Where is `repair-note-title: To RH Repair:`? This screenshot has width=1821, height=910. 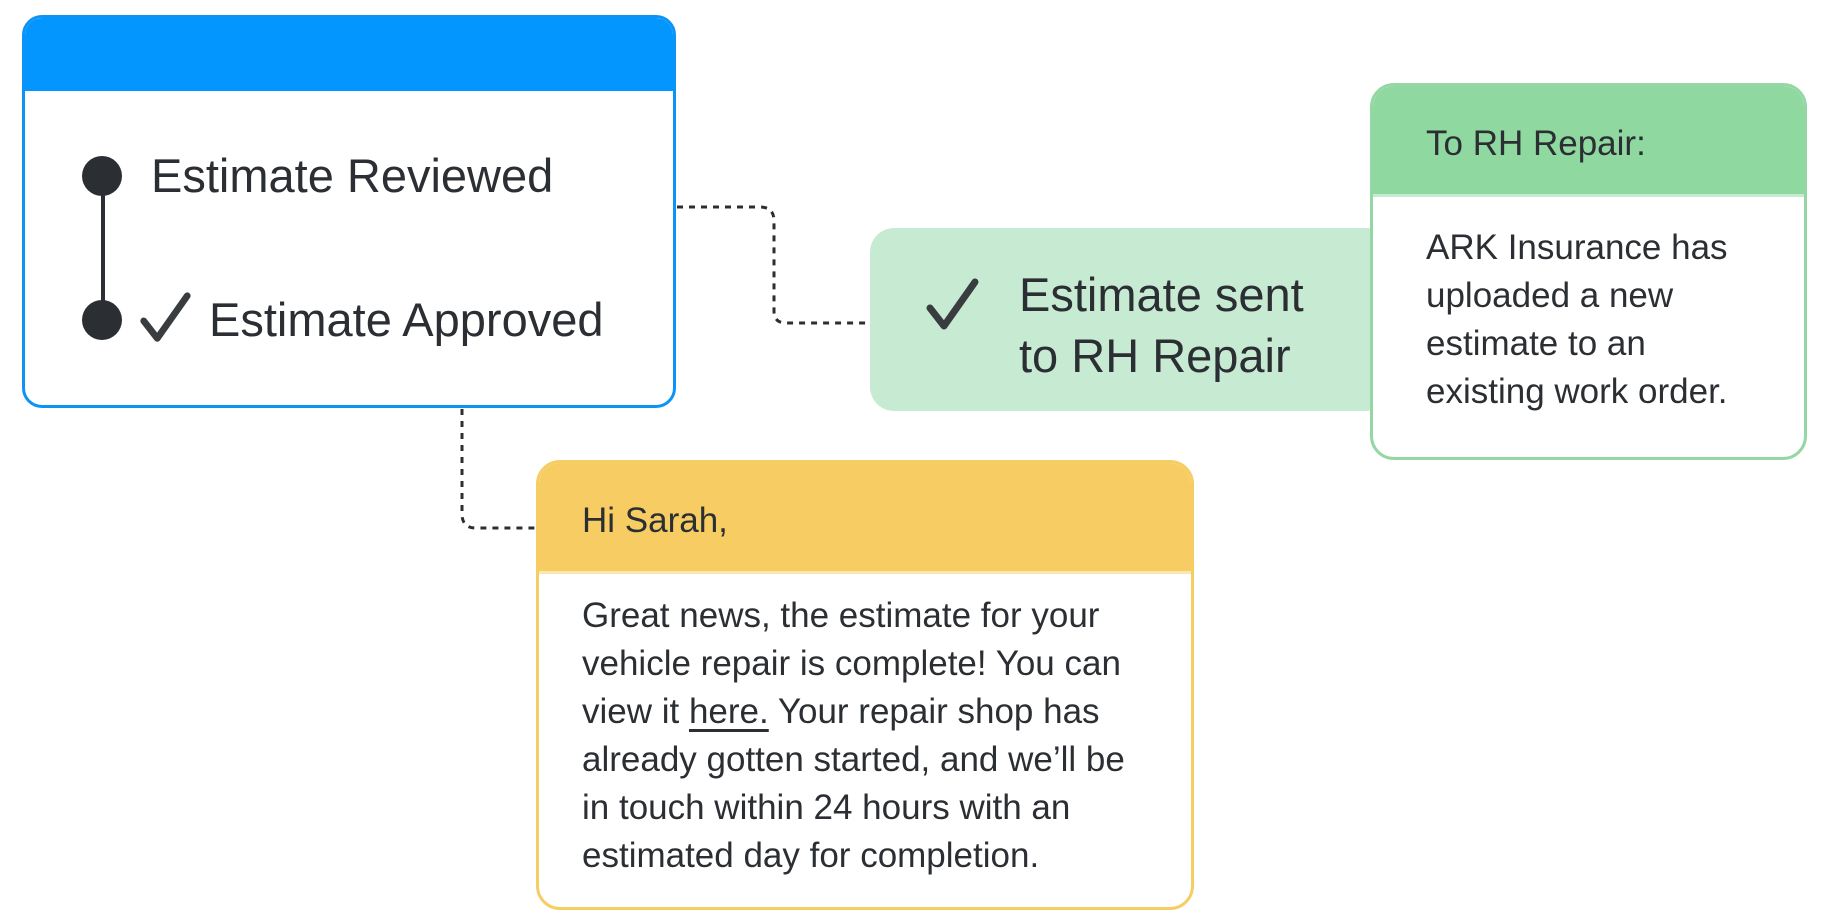
repair-note-title: To RH Repair: is located at coordinates (1536, 143).